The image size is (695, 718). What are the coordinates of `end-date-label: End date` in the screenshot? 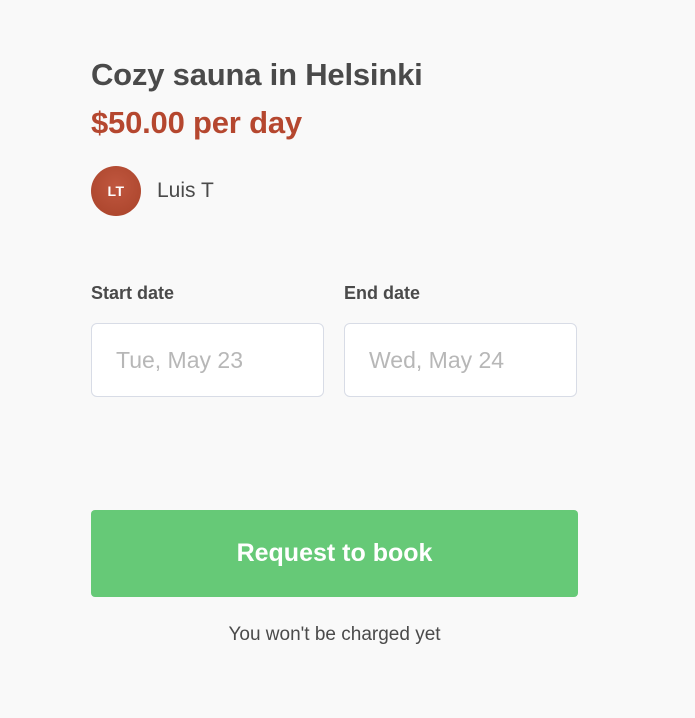 It's located at (382, 293).